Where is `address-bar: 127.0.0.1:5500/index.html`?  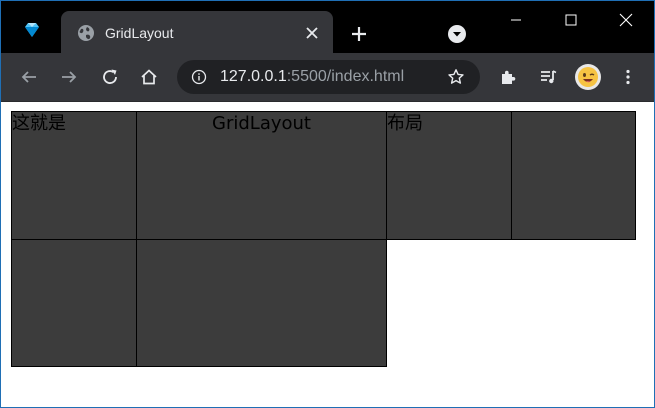
address-bar: 127.0.0.1:5500/index.html is located at coordinates (328, 77).